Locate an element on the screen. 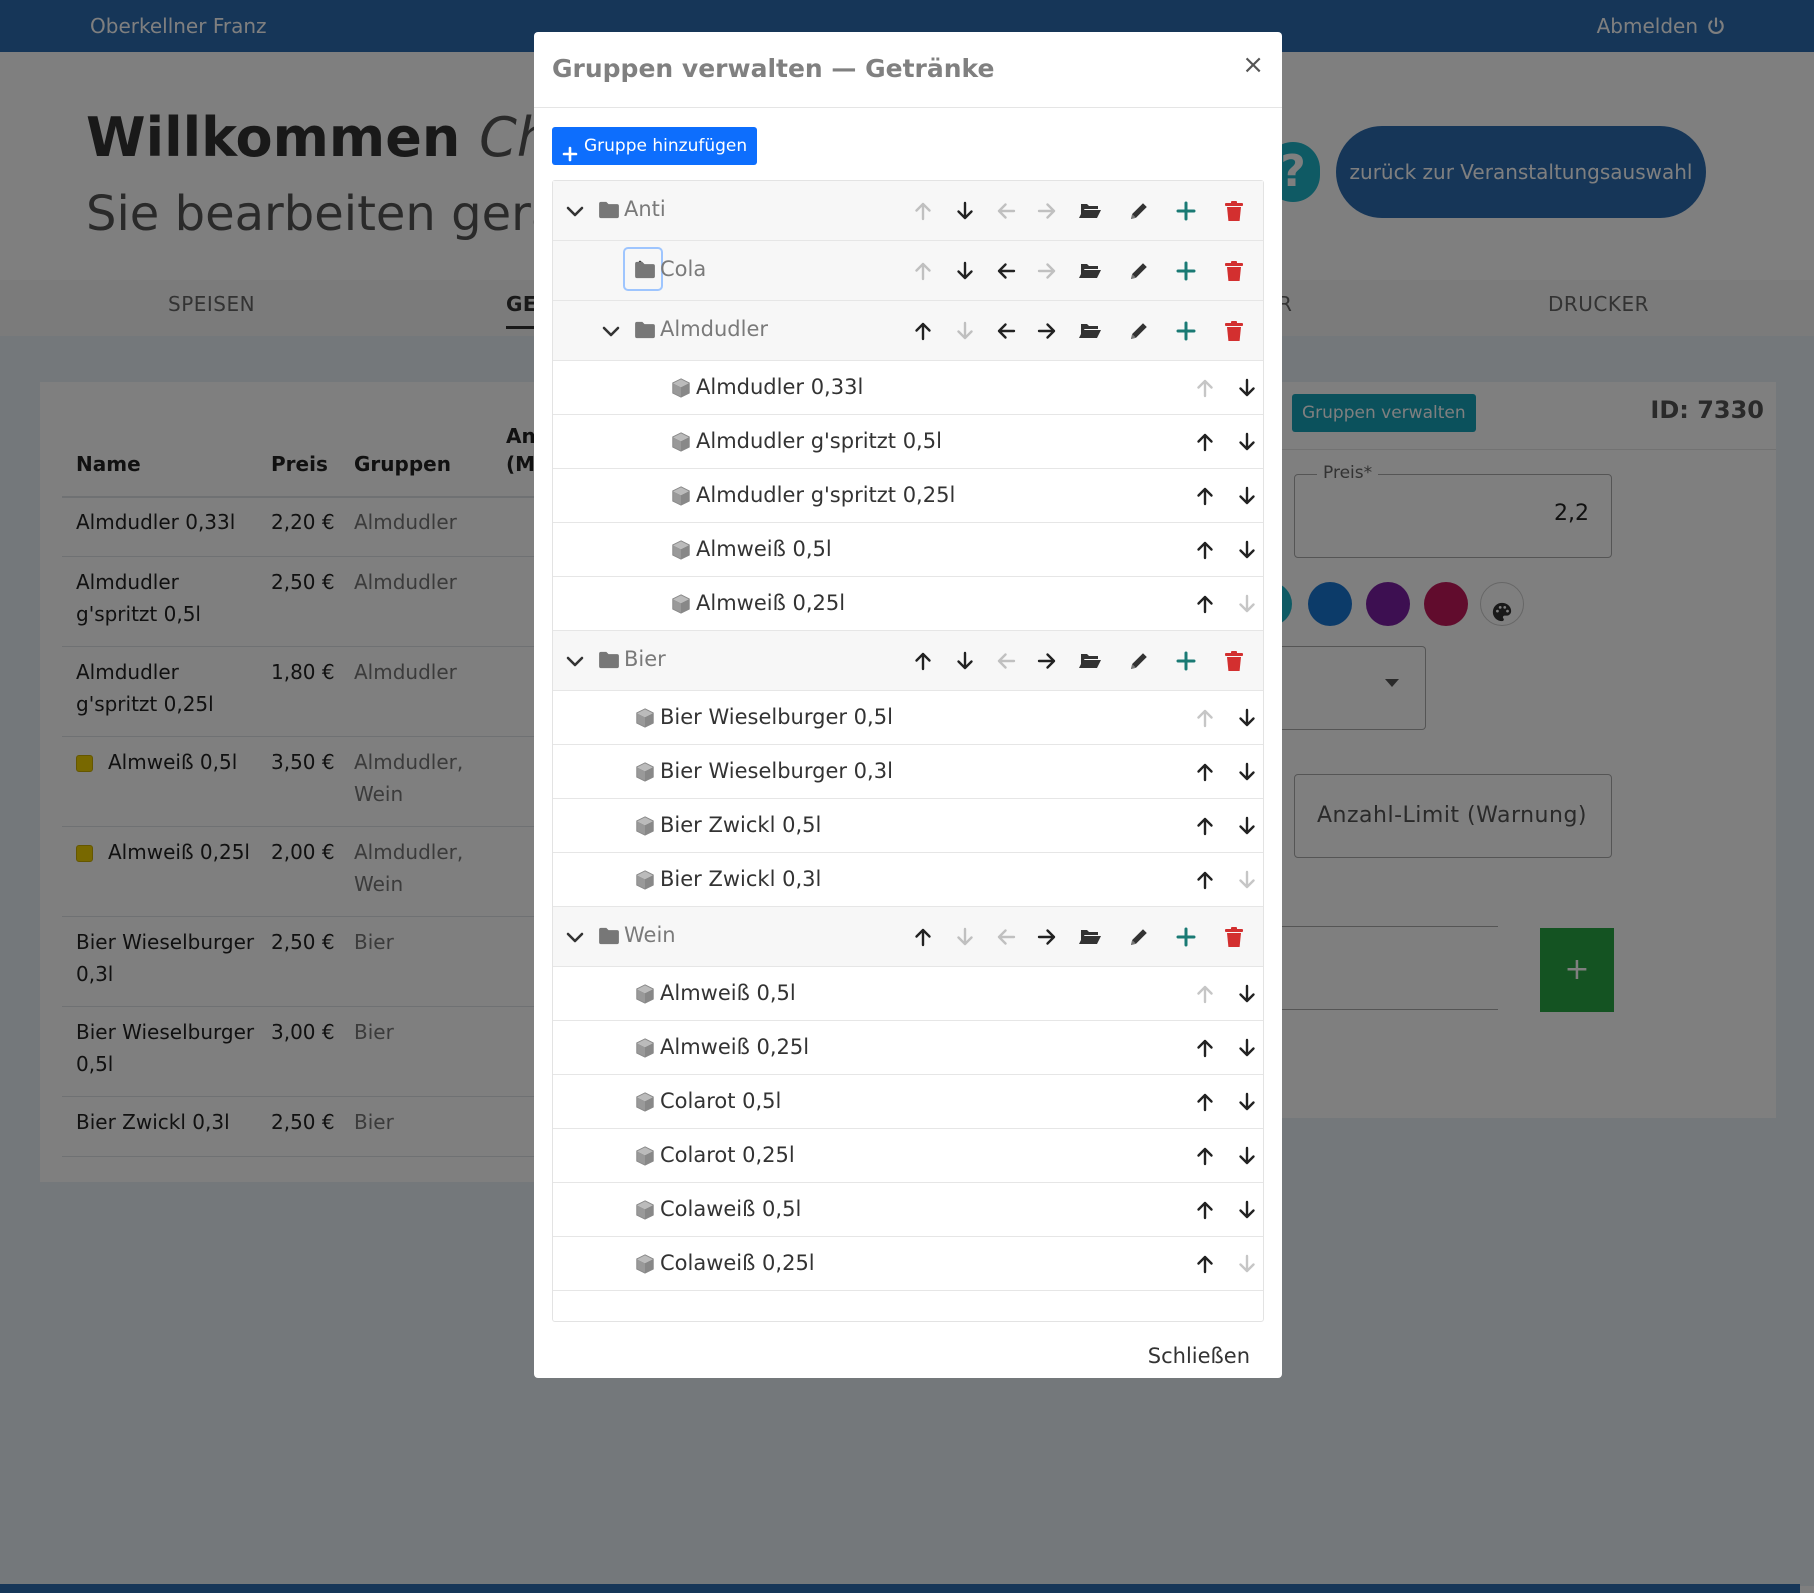 This screenshot has height=1593, width=1814. item-label: Almweiß 0,25l is located at coordinates (771, 603).